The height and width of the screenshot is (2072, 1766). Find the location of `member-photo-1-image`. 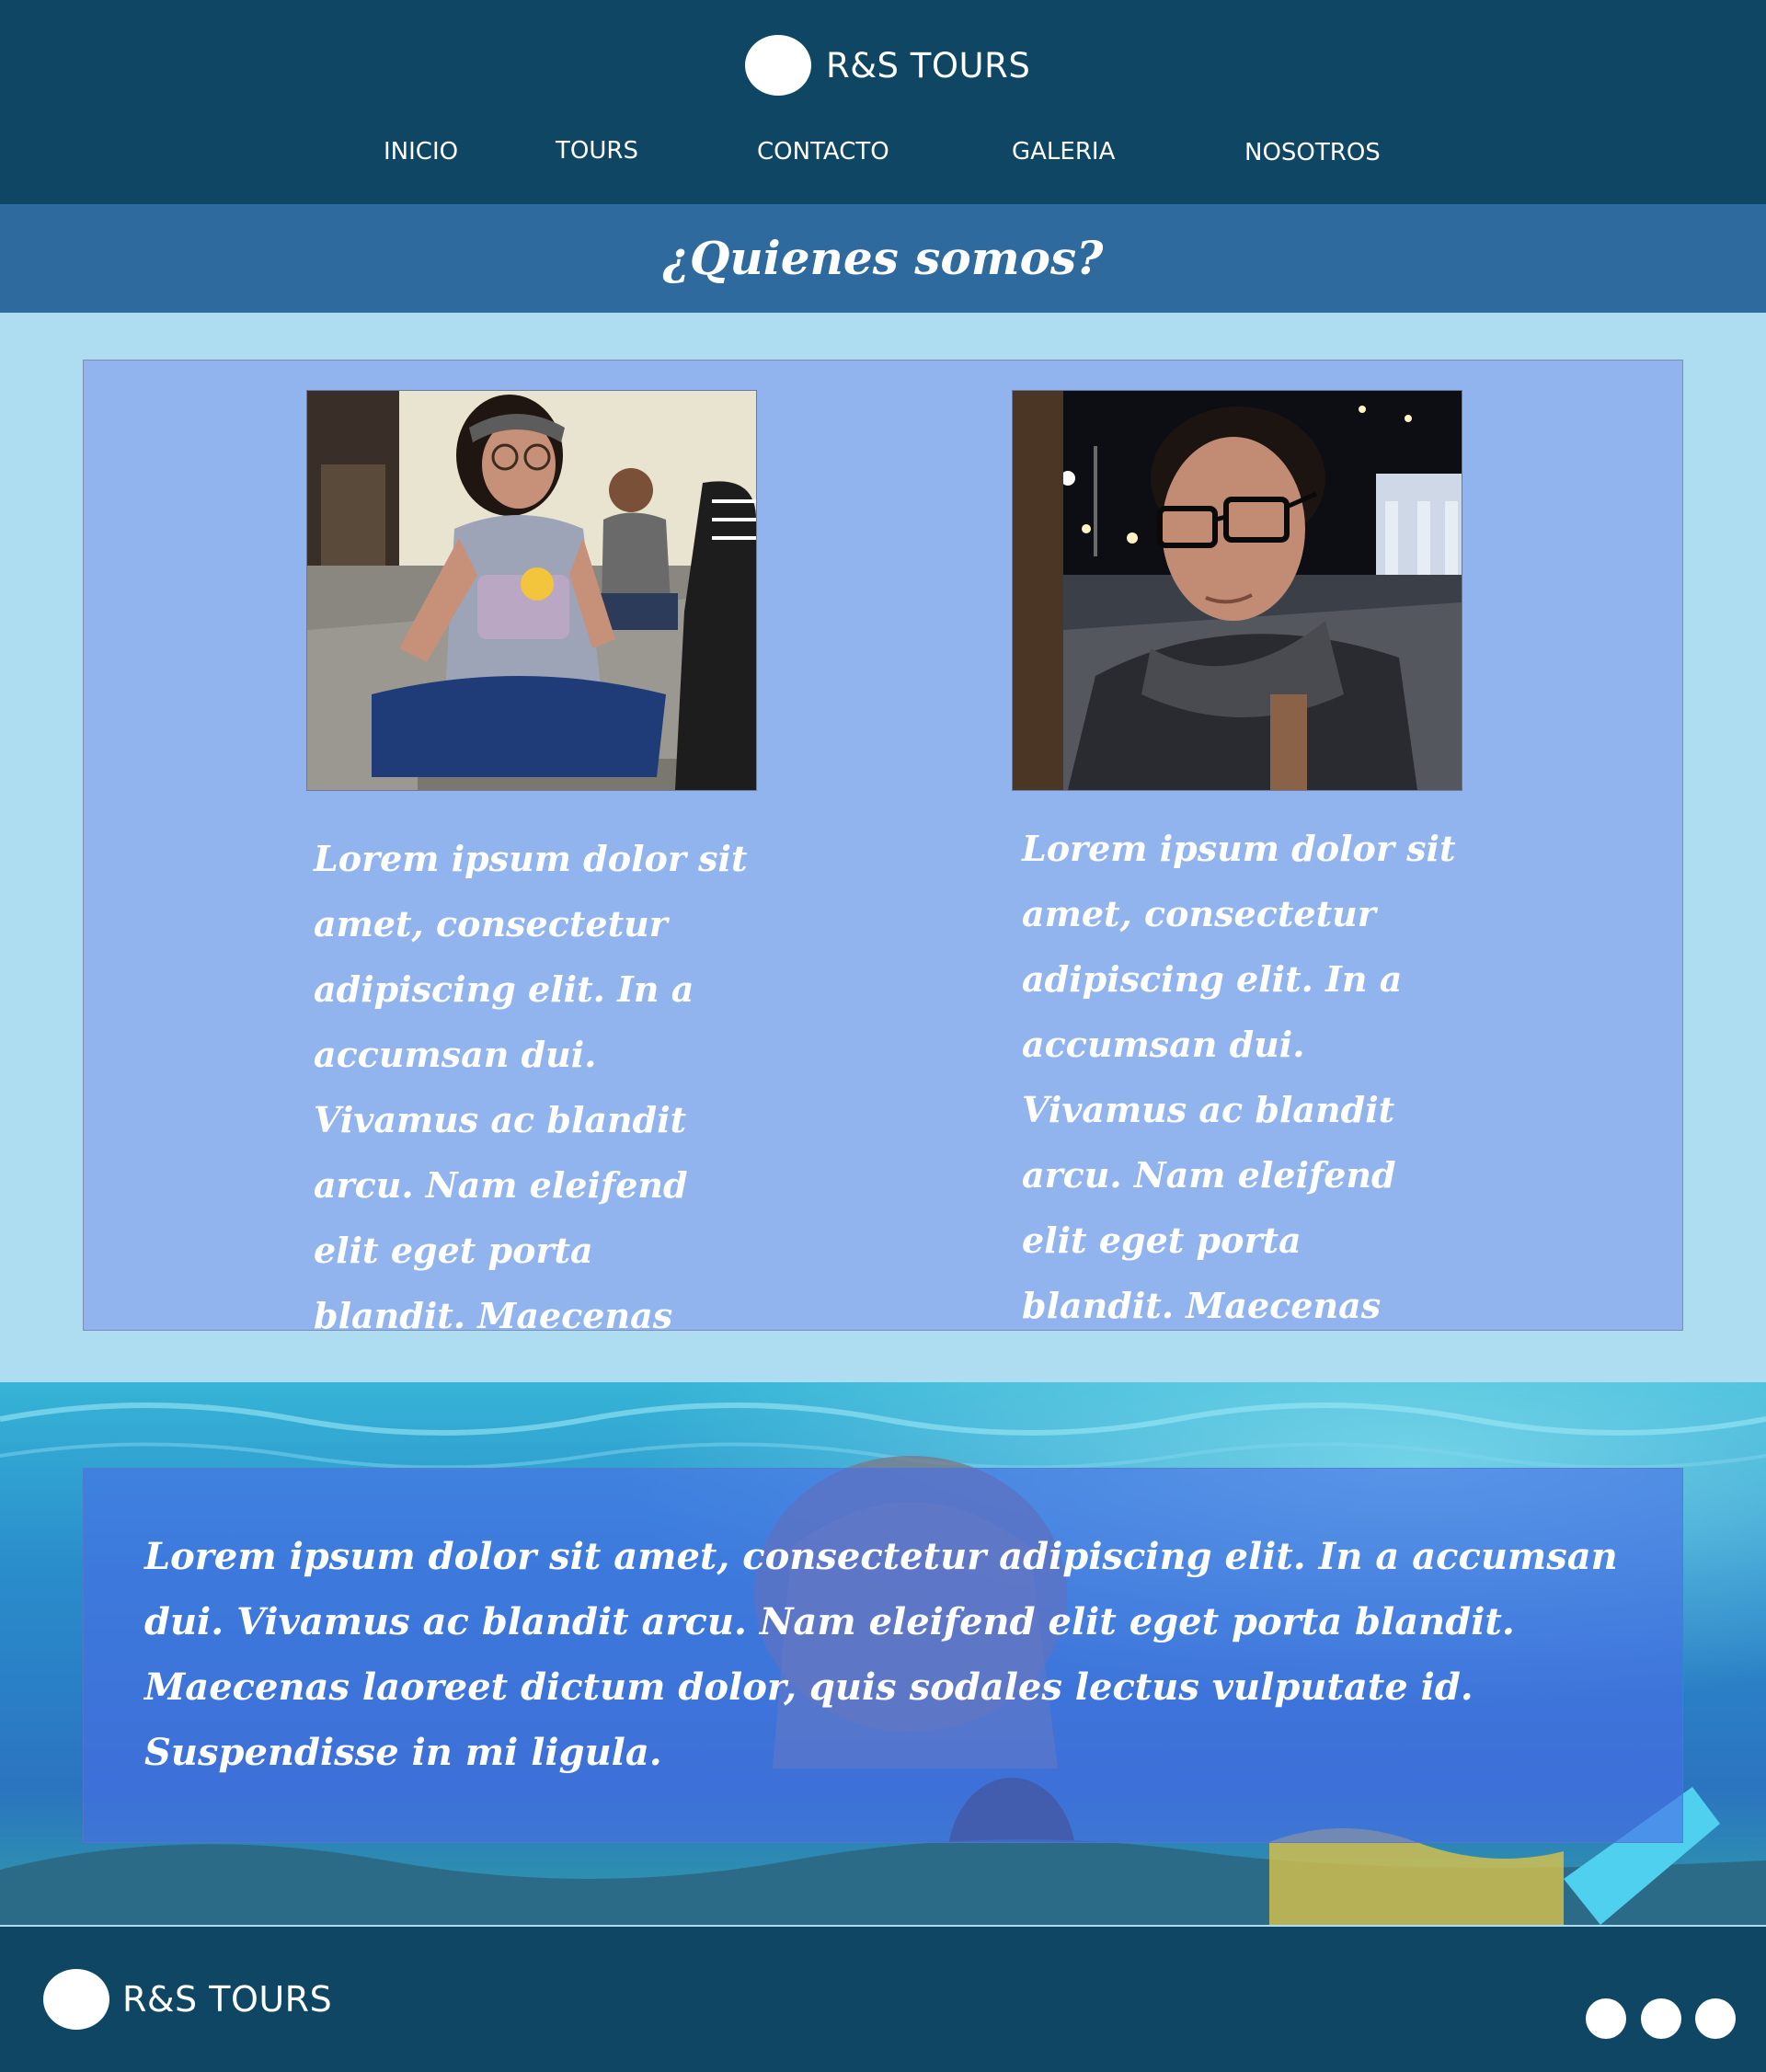

member-photo-1-image is located at coordinates (531, 590).